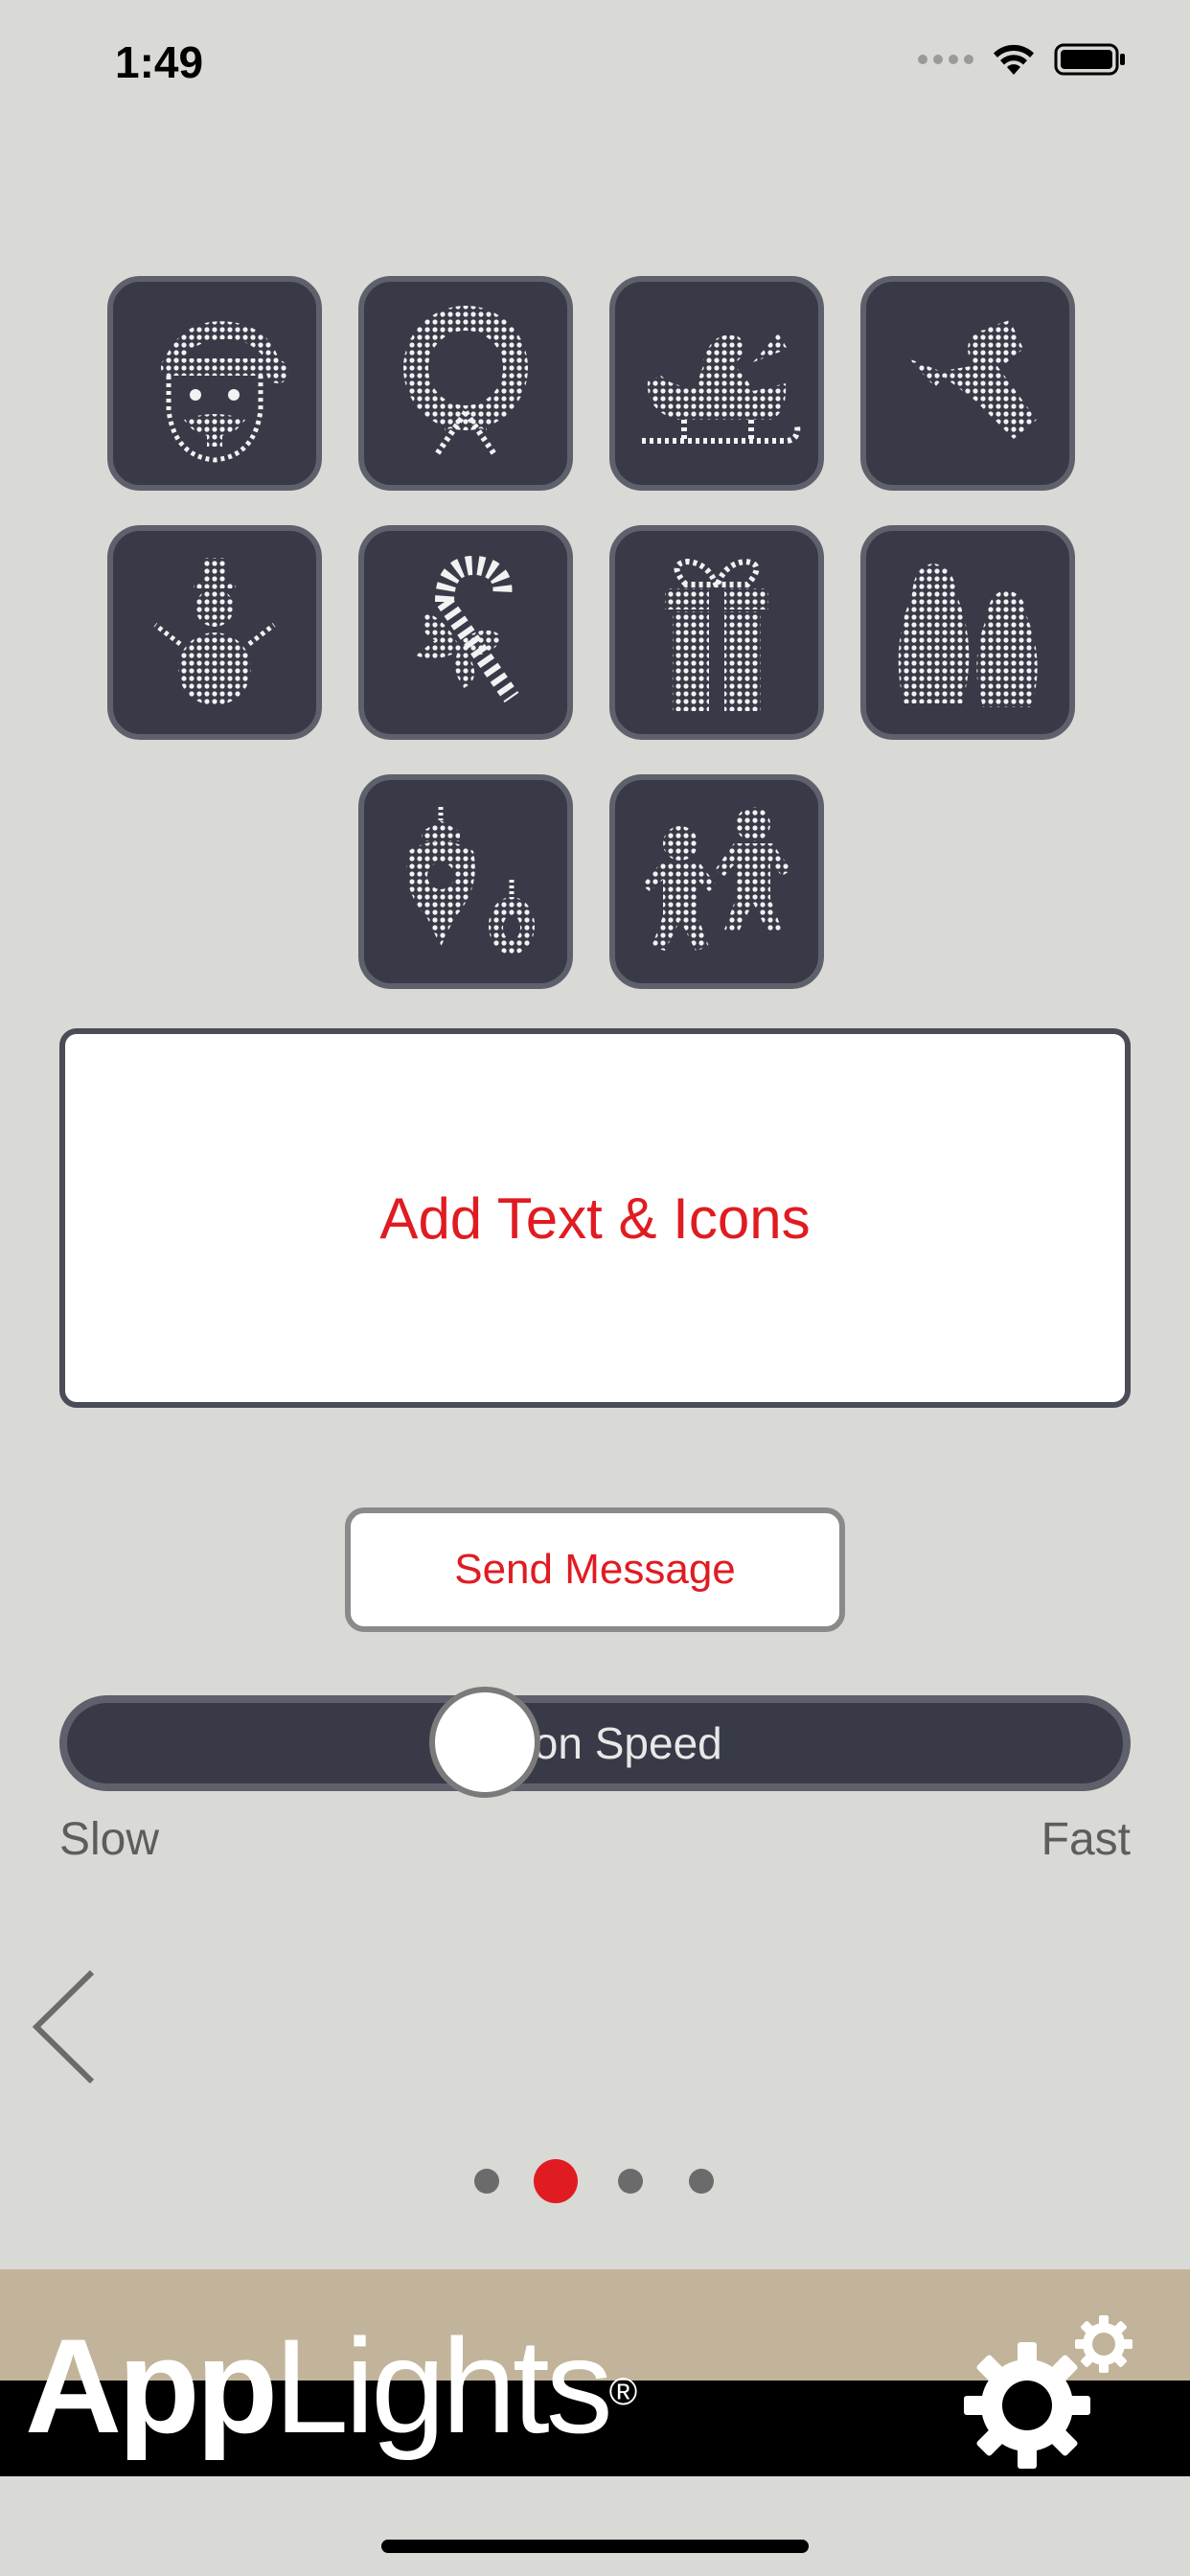 This screenshot has height=2576, width=1190. Describe the element at coordinates (159, 62) in the screenshot. I see `status-time: 1:49` at that location.